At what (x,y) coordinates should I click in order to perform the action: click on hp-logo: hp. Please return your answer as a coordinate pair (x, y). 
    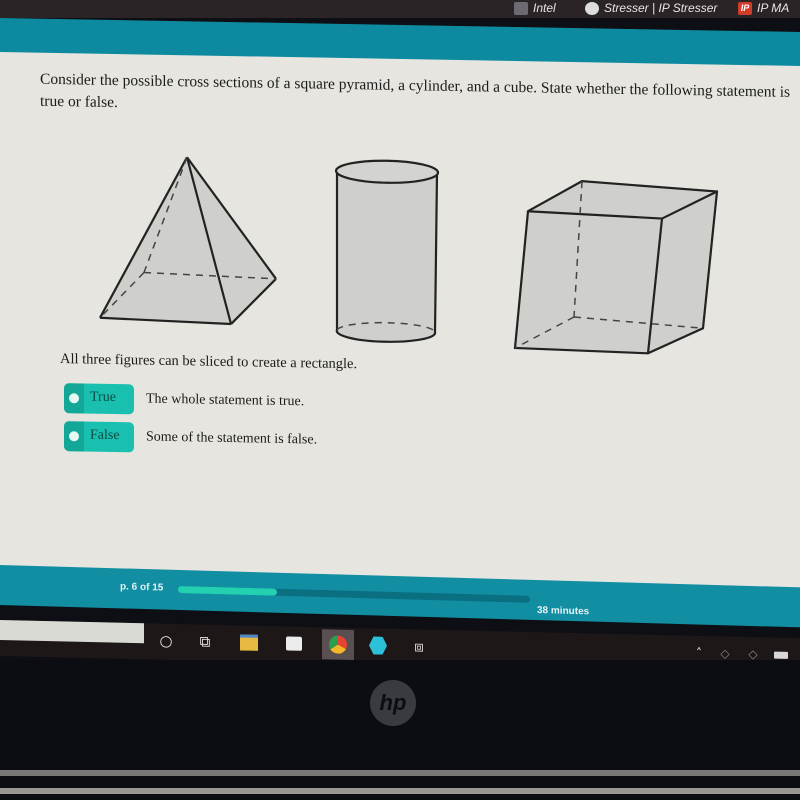
    Looking at the image, I should click on (393, 703).